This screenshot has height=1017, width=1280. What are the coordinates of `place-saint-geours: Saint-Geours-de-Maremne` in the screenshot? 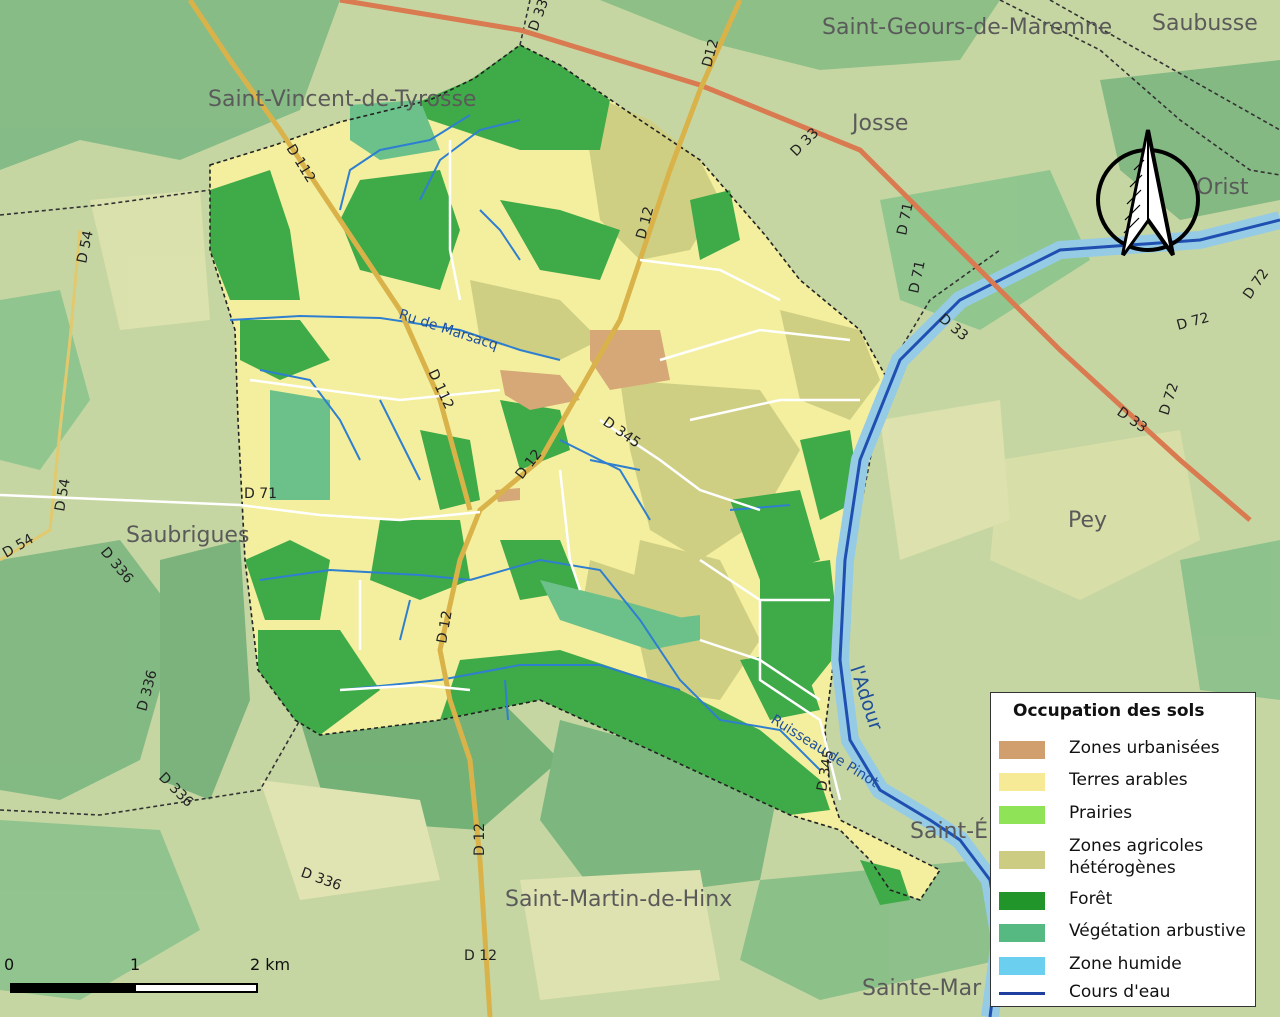 It's located at (967, 27).